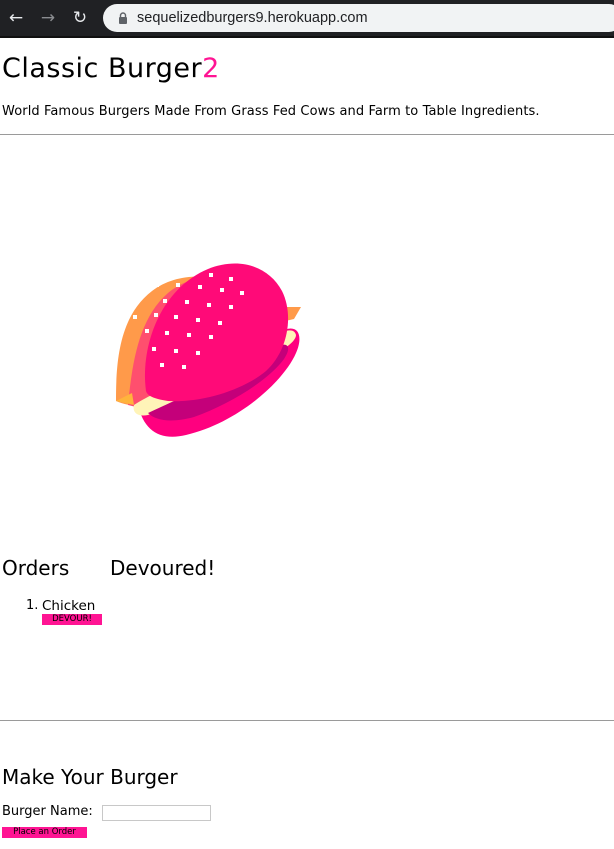  I want to click on reload-icon: ↻, so click(80, 18).